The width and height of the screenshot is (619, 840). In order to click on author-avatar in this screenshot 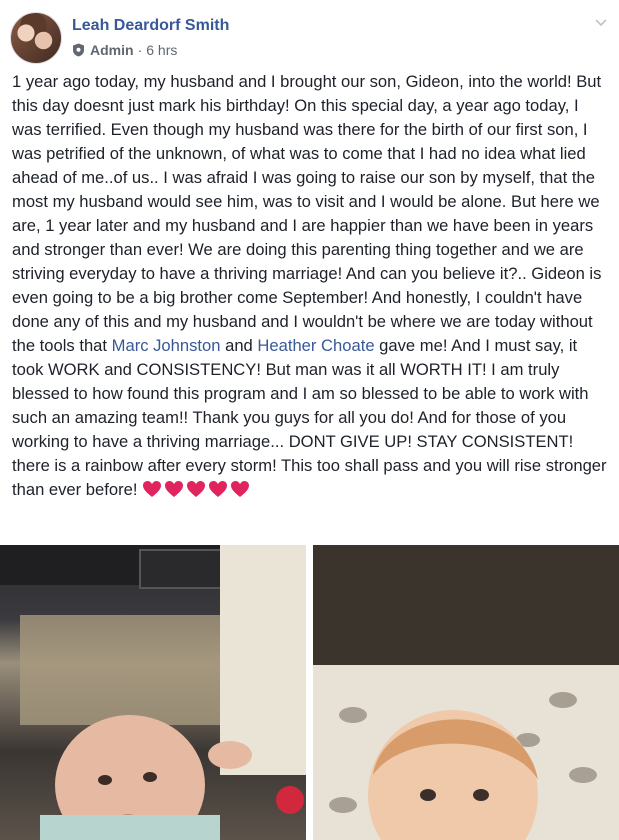, I will do `click(36, 38)`.